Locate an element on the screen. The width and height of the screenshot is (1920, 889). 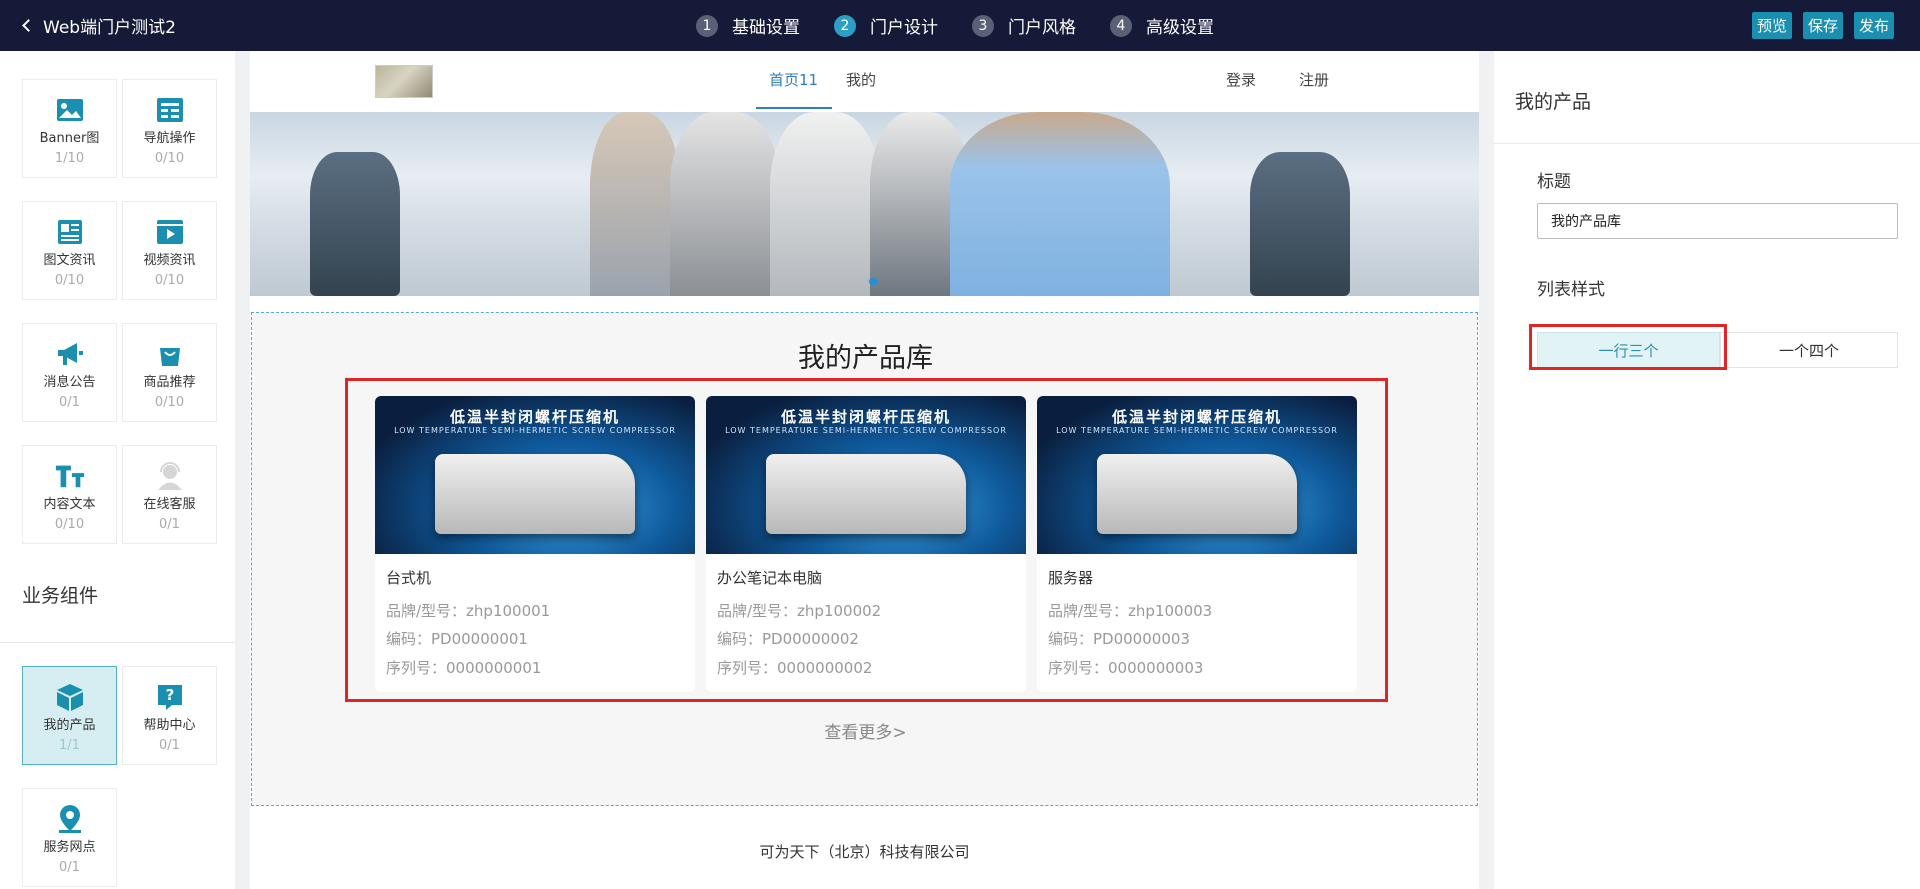
component-help-center: ? 帮助中心 0/1 is located at coordinates (169, 715).